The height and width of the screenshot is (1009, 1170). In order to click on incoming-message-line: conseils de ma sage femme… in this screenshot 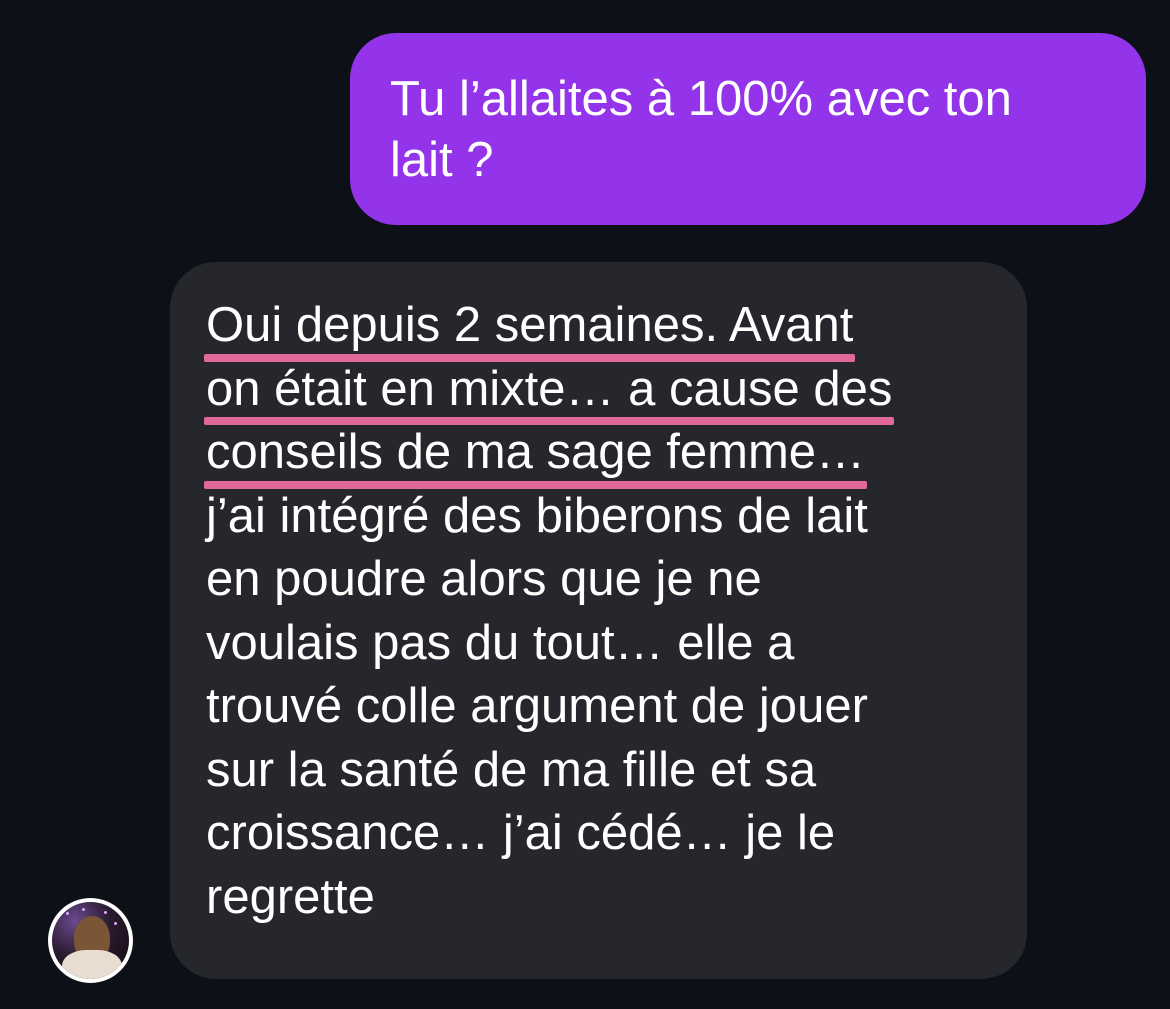, I will do `click(605, 454)`.